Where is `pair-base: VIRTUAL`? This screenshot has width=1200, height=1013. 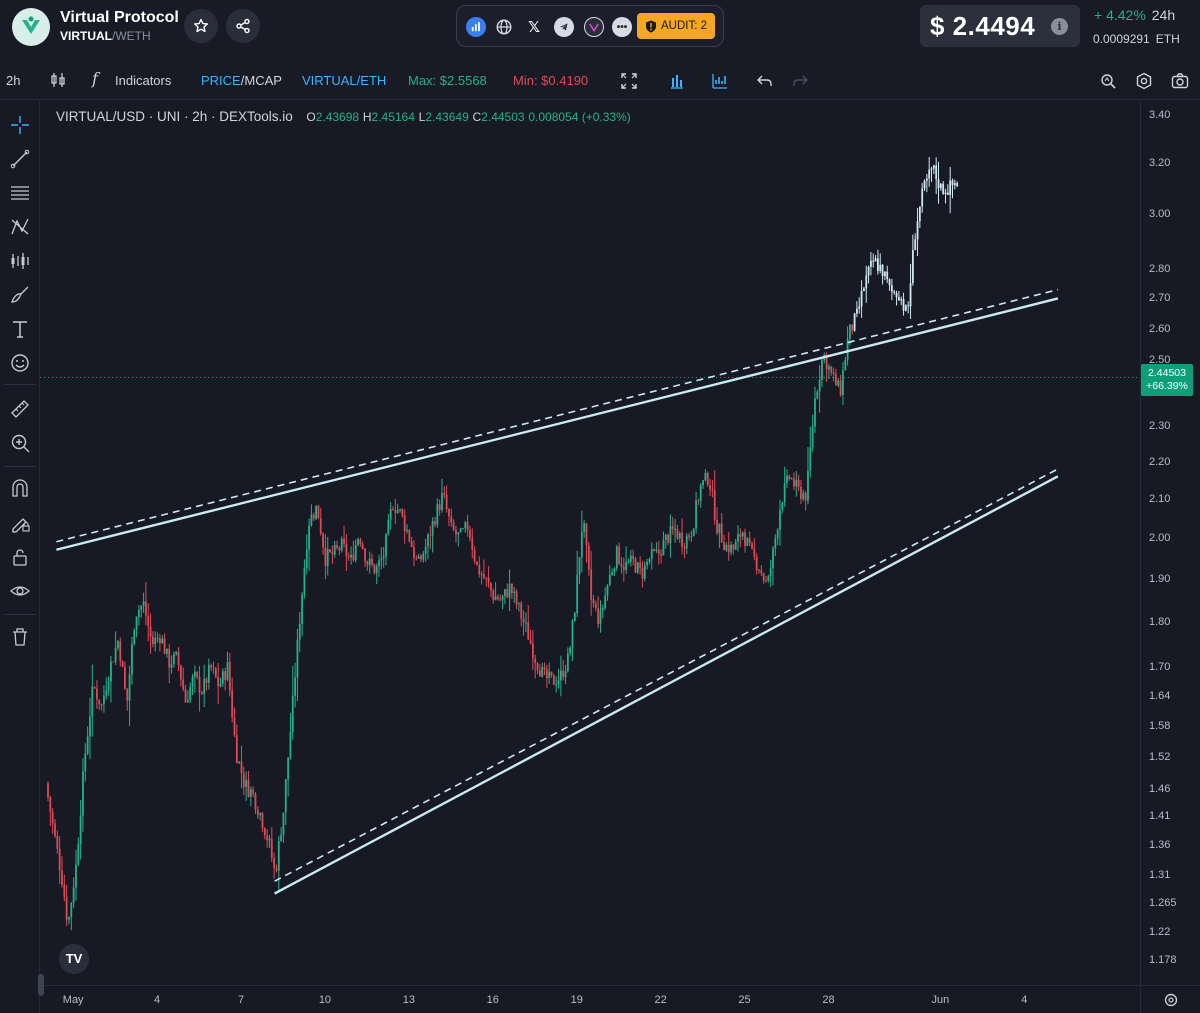
pair-base: VIRTUAL is located at coordinates (86, 36).